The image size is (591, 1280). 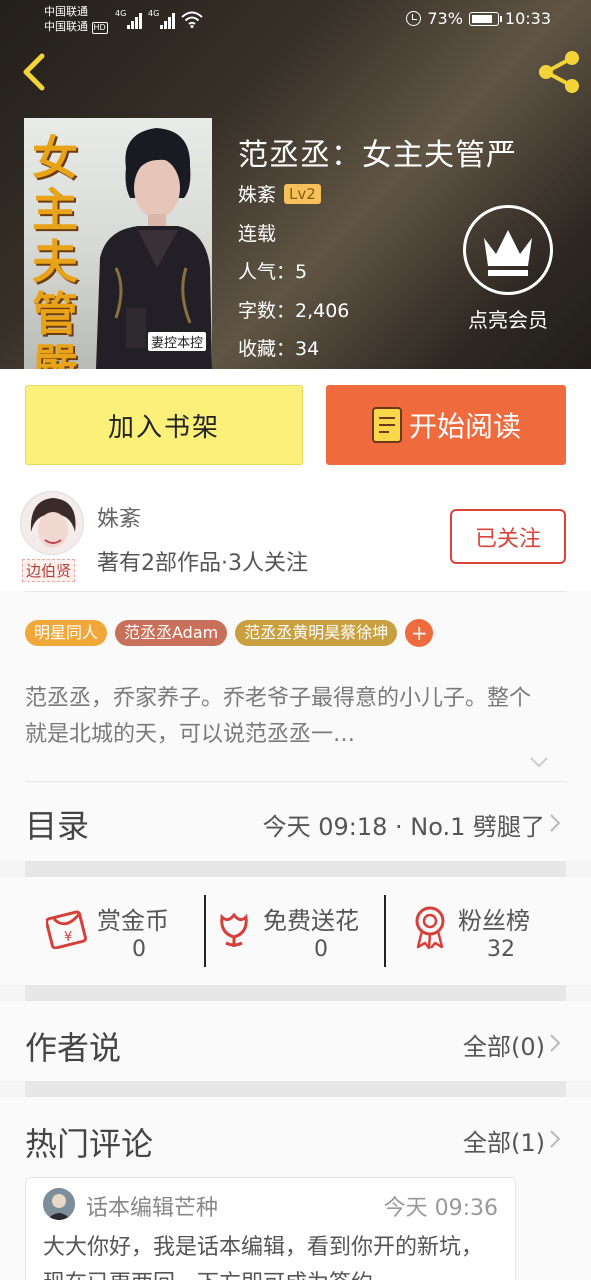 I want to click on author-says-link: 全部(0), so click(x=504, y=1044).